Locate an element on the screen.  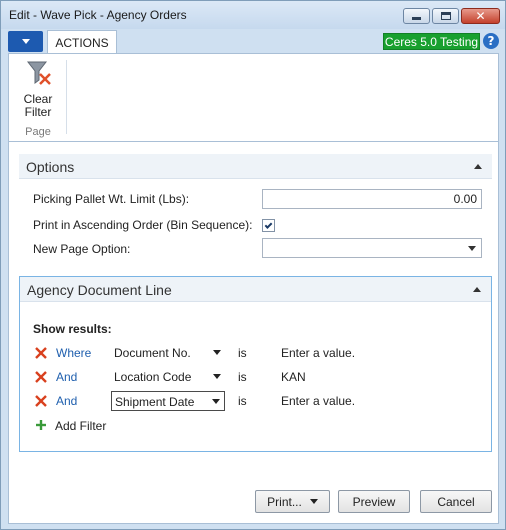
clear-filter-icon is located at coordinates (38, 73).